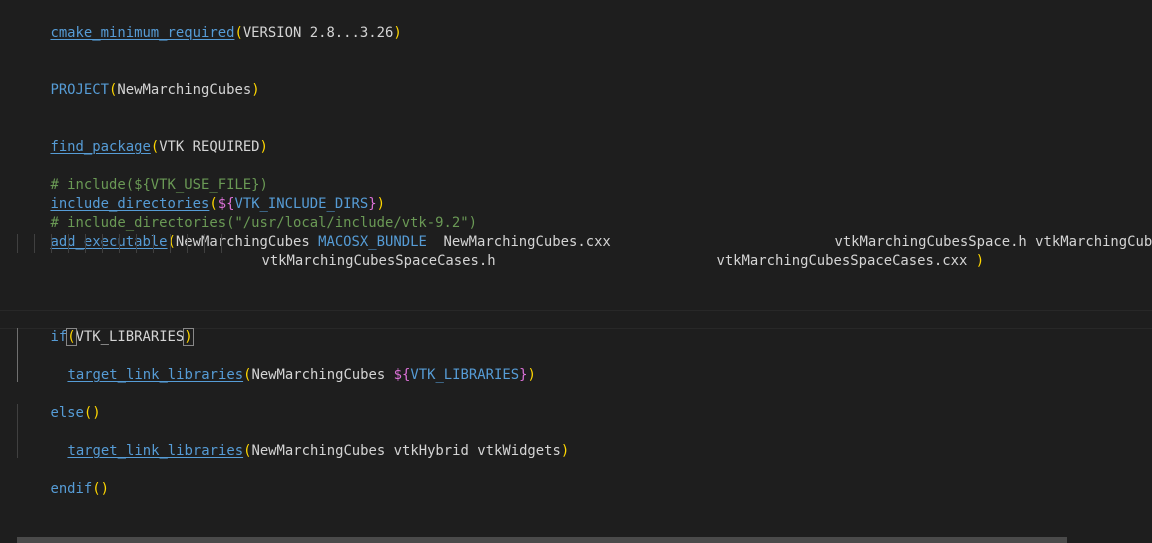 The image size is (1152, 543). What do you see at coordinates (17, 355) in the screenshot?
I see `indent-guide-active` at bounding box center [17, 355].